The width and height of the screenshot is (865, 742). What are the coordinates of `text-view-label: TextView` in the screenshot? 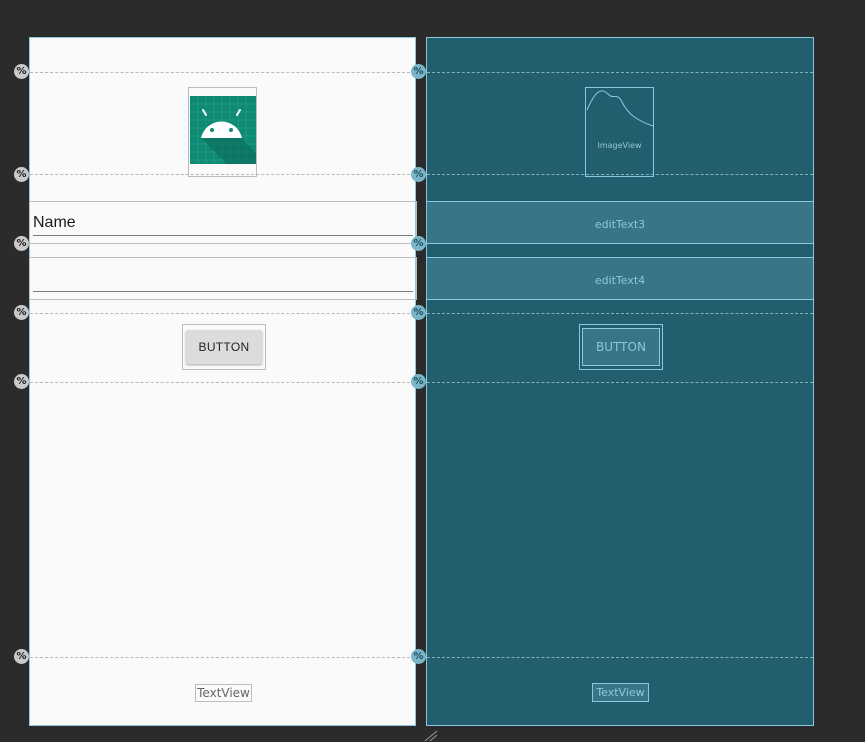 It's located at (223, 693).